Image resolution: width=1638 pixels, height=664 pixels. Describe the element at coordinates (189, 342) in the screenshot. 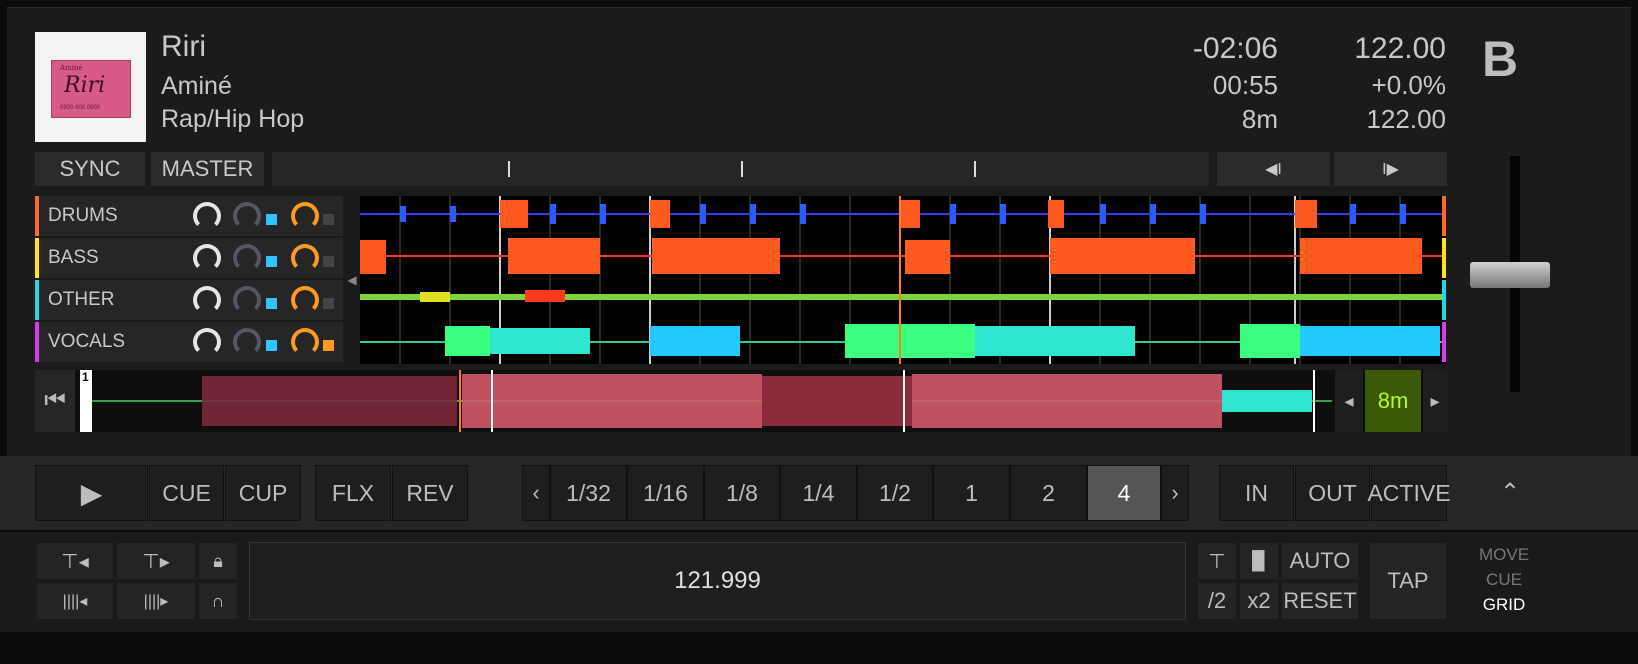

I see `stem-vocals: VOCALS` at that location.